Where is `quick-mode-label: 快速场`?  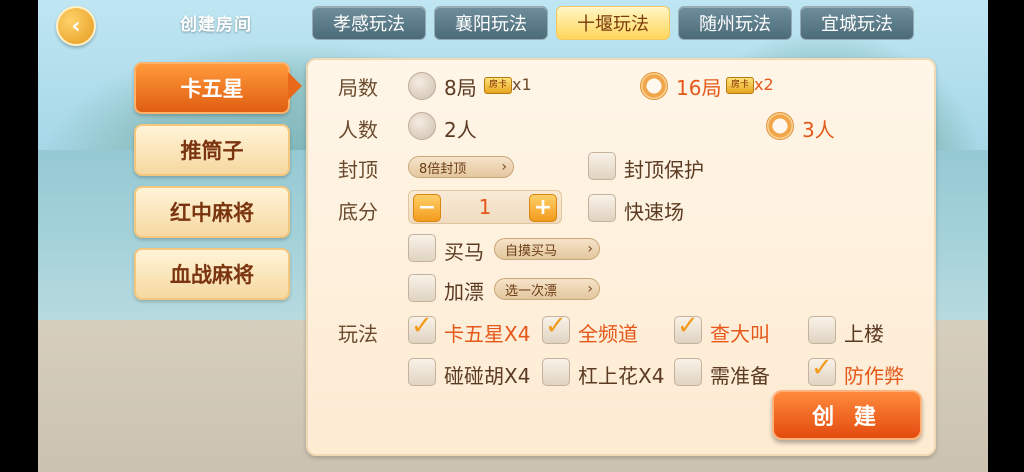
quick-mode-label: 快速场 is located at coordinates (654, 212).